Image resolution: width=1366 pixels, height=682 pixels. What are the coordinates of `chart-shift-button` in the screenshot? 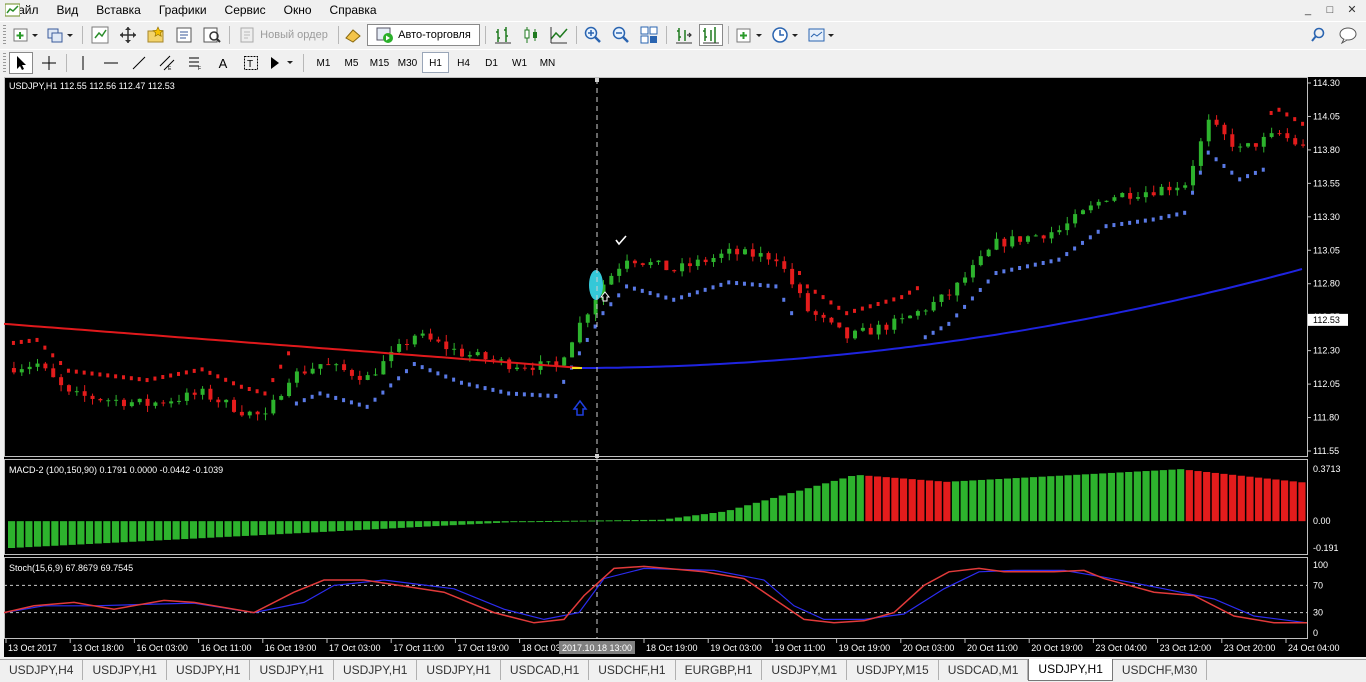 It's located at (684, 35).